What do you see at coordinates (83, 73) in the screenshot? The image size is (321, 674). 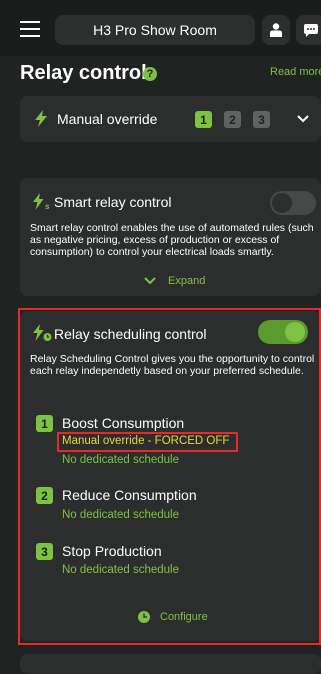 I see `page-title: Relay control` at bounding box center [83, 73].